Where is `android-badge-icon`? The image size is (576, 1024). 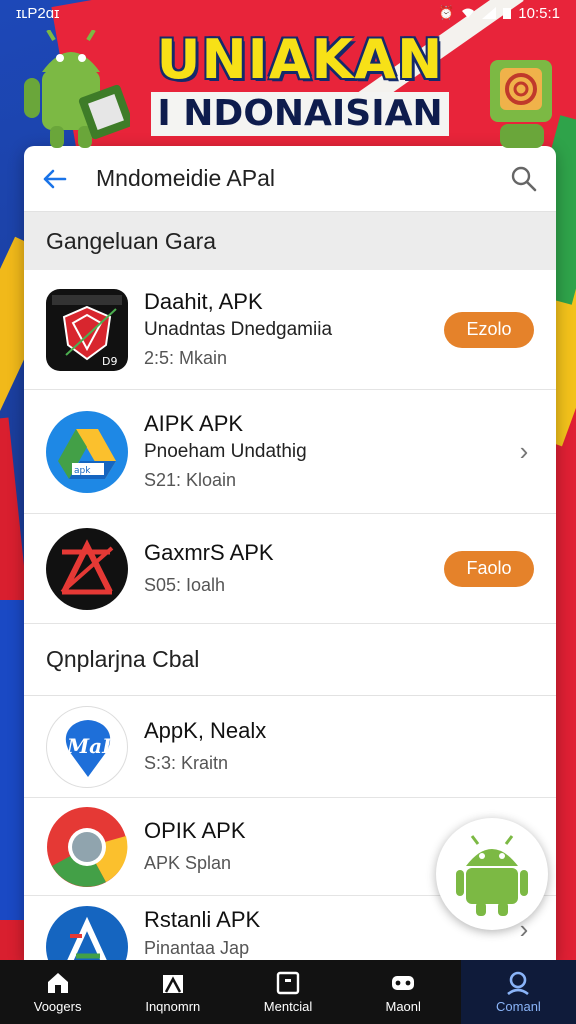
android-badge-icon is located at coordinates (492, 874).